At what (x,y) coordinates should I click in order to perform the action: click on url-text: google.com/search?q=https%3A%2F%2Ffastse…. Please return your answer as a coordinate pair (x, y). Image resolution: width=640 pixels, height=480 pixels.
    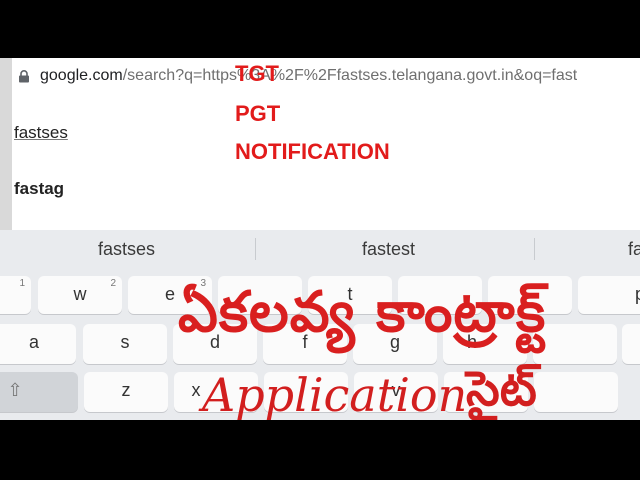
    Looking at the image, I should click on (308, 76).